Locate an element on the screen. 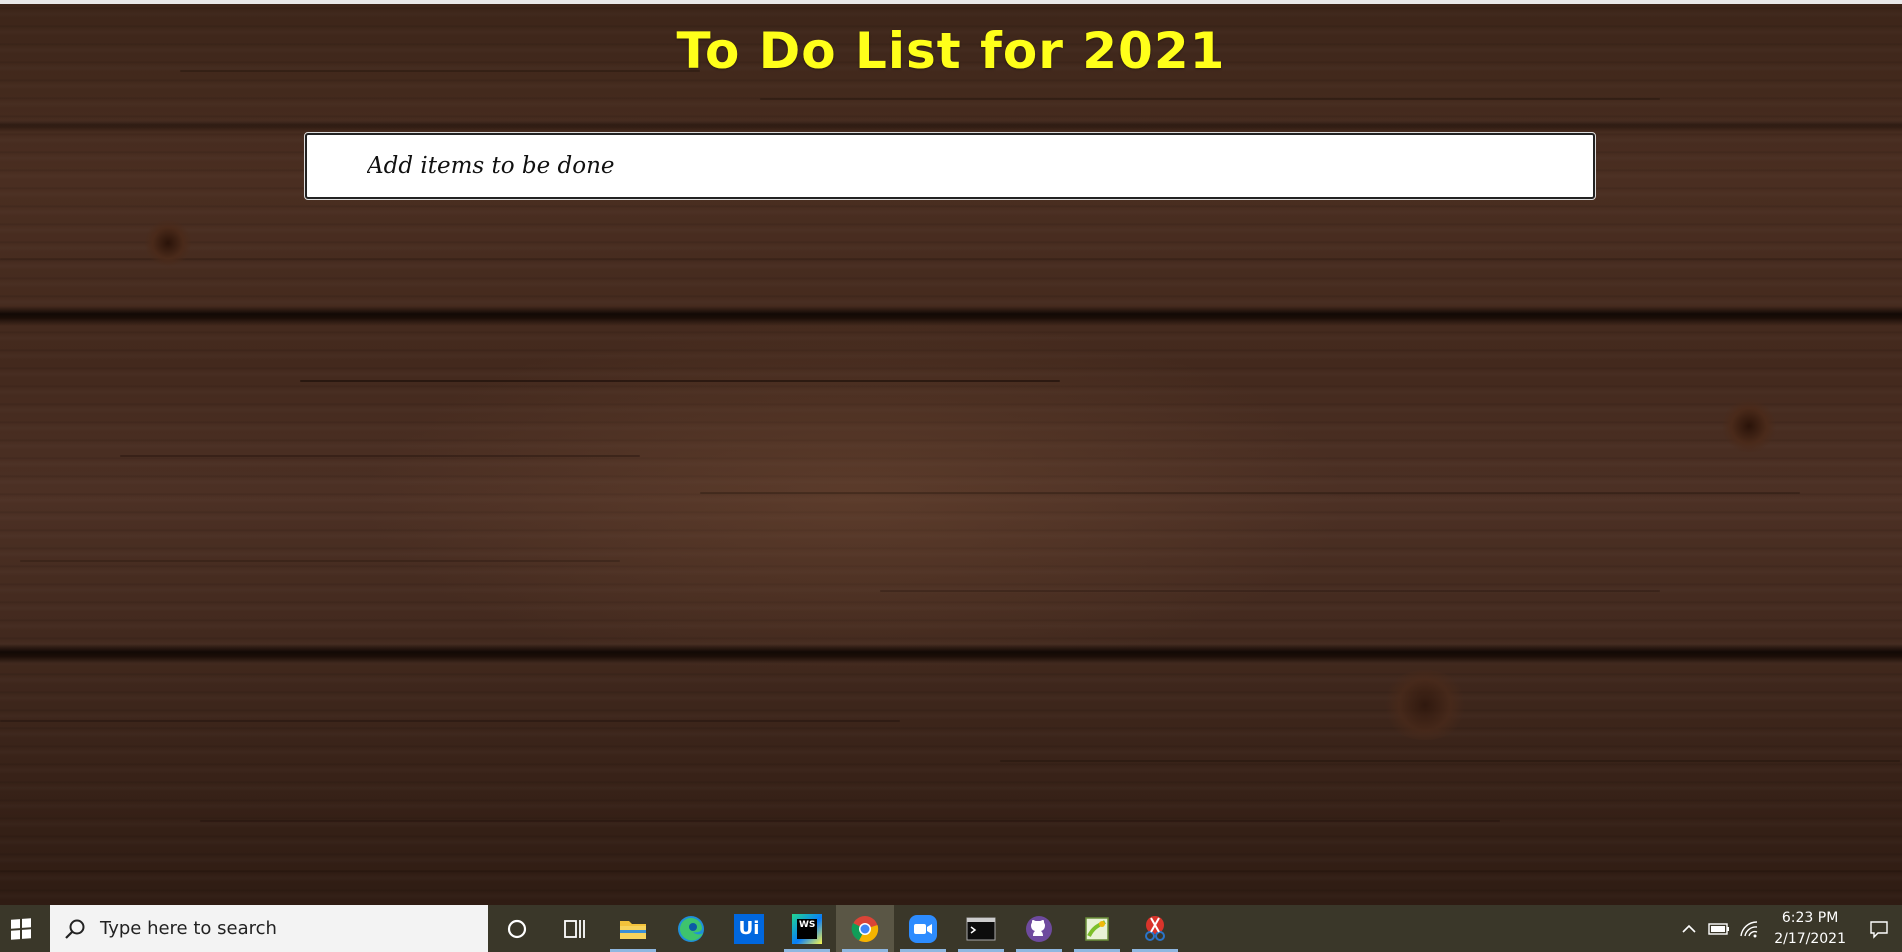 The image size is (1902, 952). battery-icon is located at coordinates (1719, 928).